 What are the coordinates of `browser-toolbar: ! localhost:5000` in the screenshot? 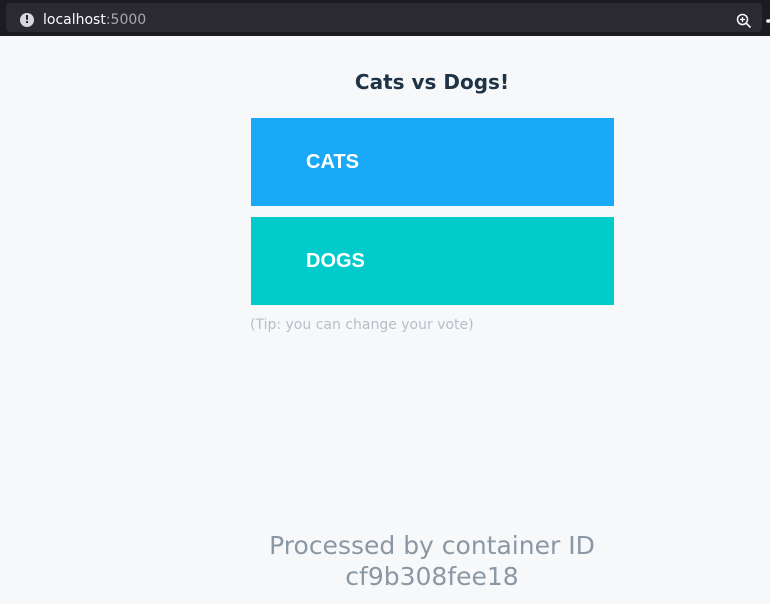 It's located at (385, 18).